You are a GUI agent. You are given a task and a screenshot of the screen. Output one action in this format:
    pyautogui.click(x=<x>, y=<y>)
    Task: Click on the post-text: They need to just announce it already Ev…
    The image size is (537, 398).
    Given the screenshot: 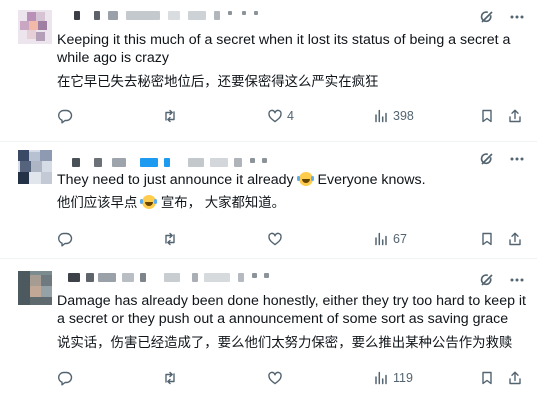 What is the action you would take?
    pyautogui.click(x=292, y=180)
    